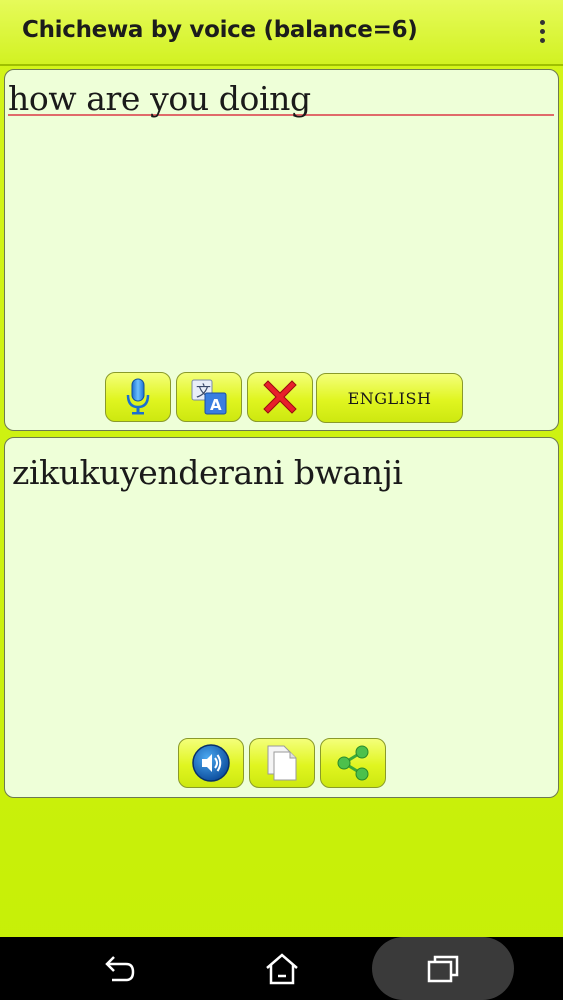  Describe the element at coordinates (389, 398) in the screenshot. I see `language-button: ENGLISH` at that location.